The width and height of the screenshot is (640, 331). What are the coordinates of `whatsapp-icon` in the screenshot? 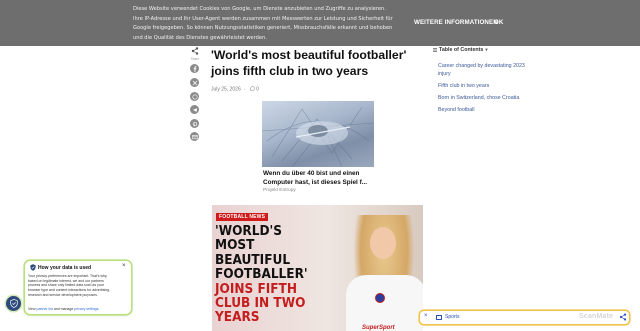 It's located at (194, 96).